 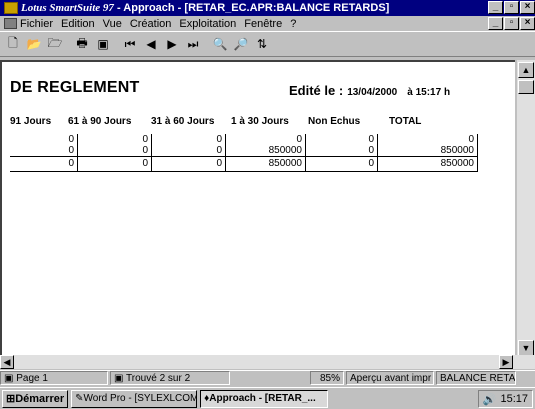 I want to click on report-title: DE REGLEMENT, so click(x=75, y=87).